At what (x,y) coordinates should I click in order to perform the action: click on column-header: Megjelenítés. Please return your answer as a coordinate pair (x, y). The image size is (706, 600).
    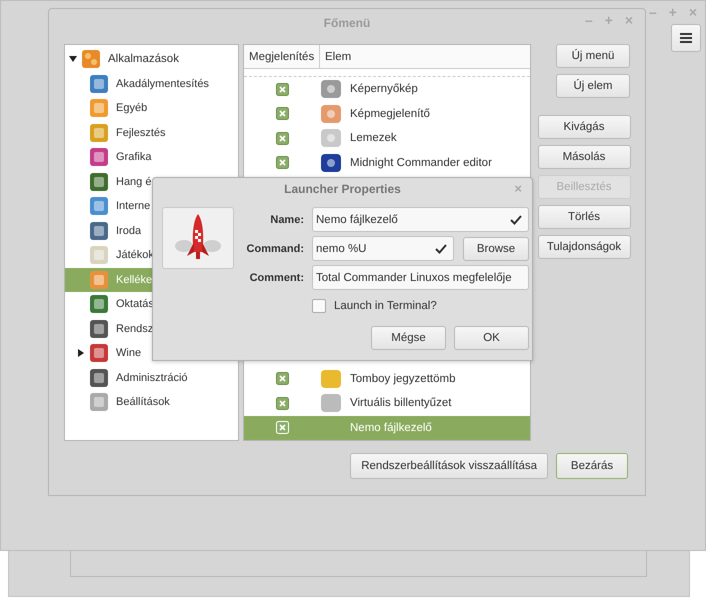
    Looking at the image, I should click on (282, 56).